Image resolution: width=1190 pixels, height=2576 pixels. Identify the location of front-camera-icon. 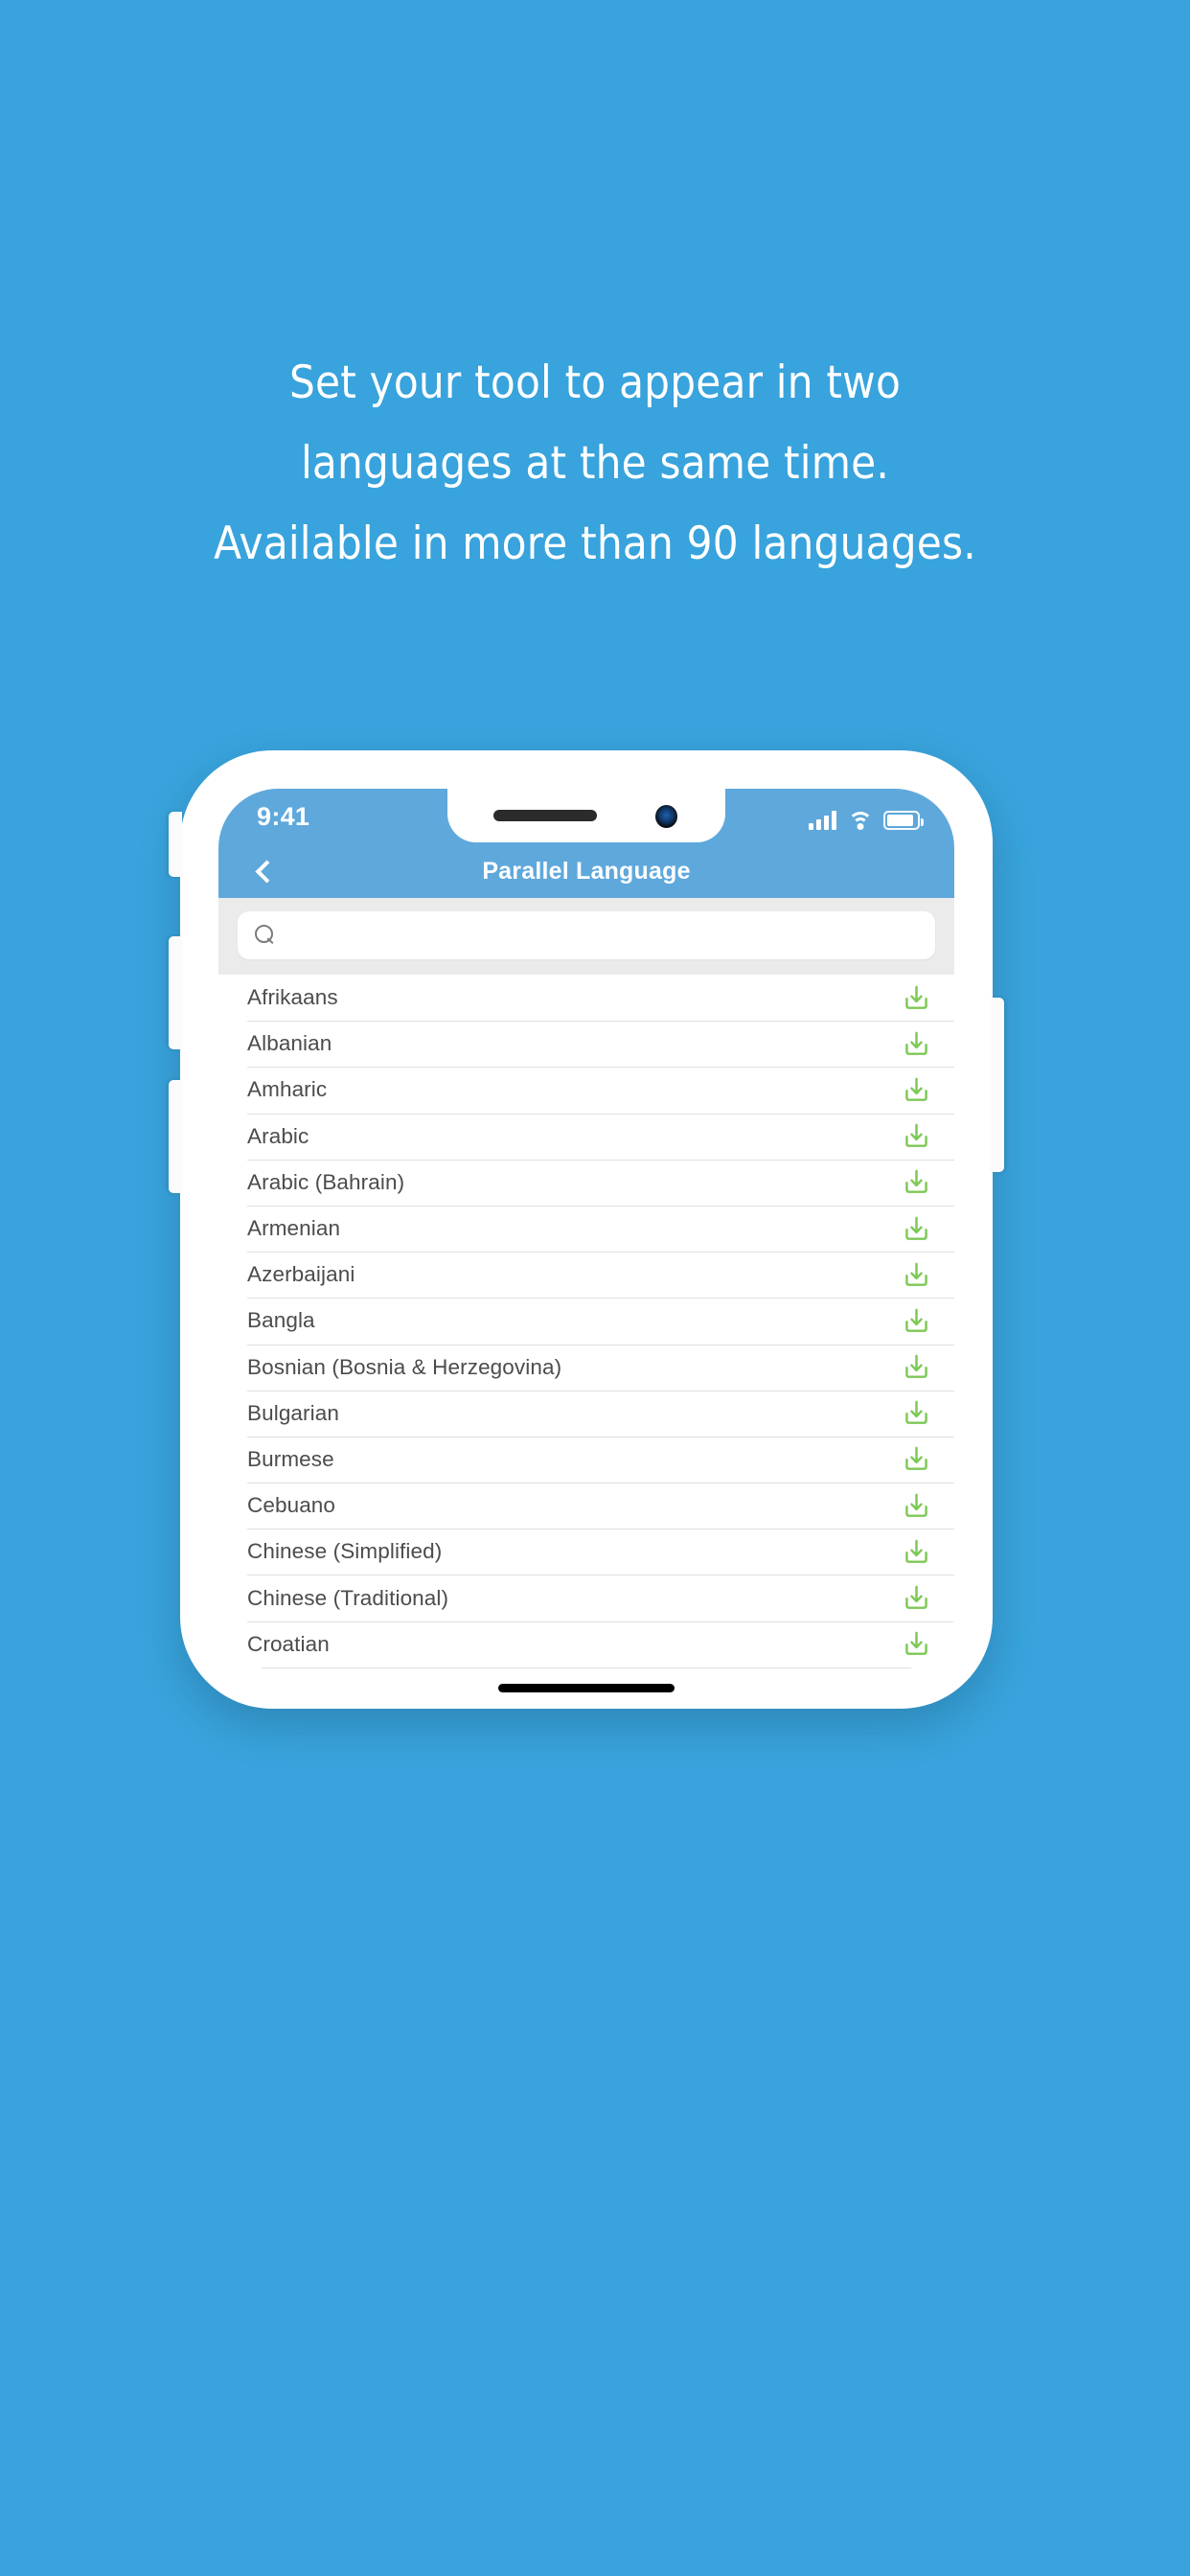
(666, 816).